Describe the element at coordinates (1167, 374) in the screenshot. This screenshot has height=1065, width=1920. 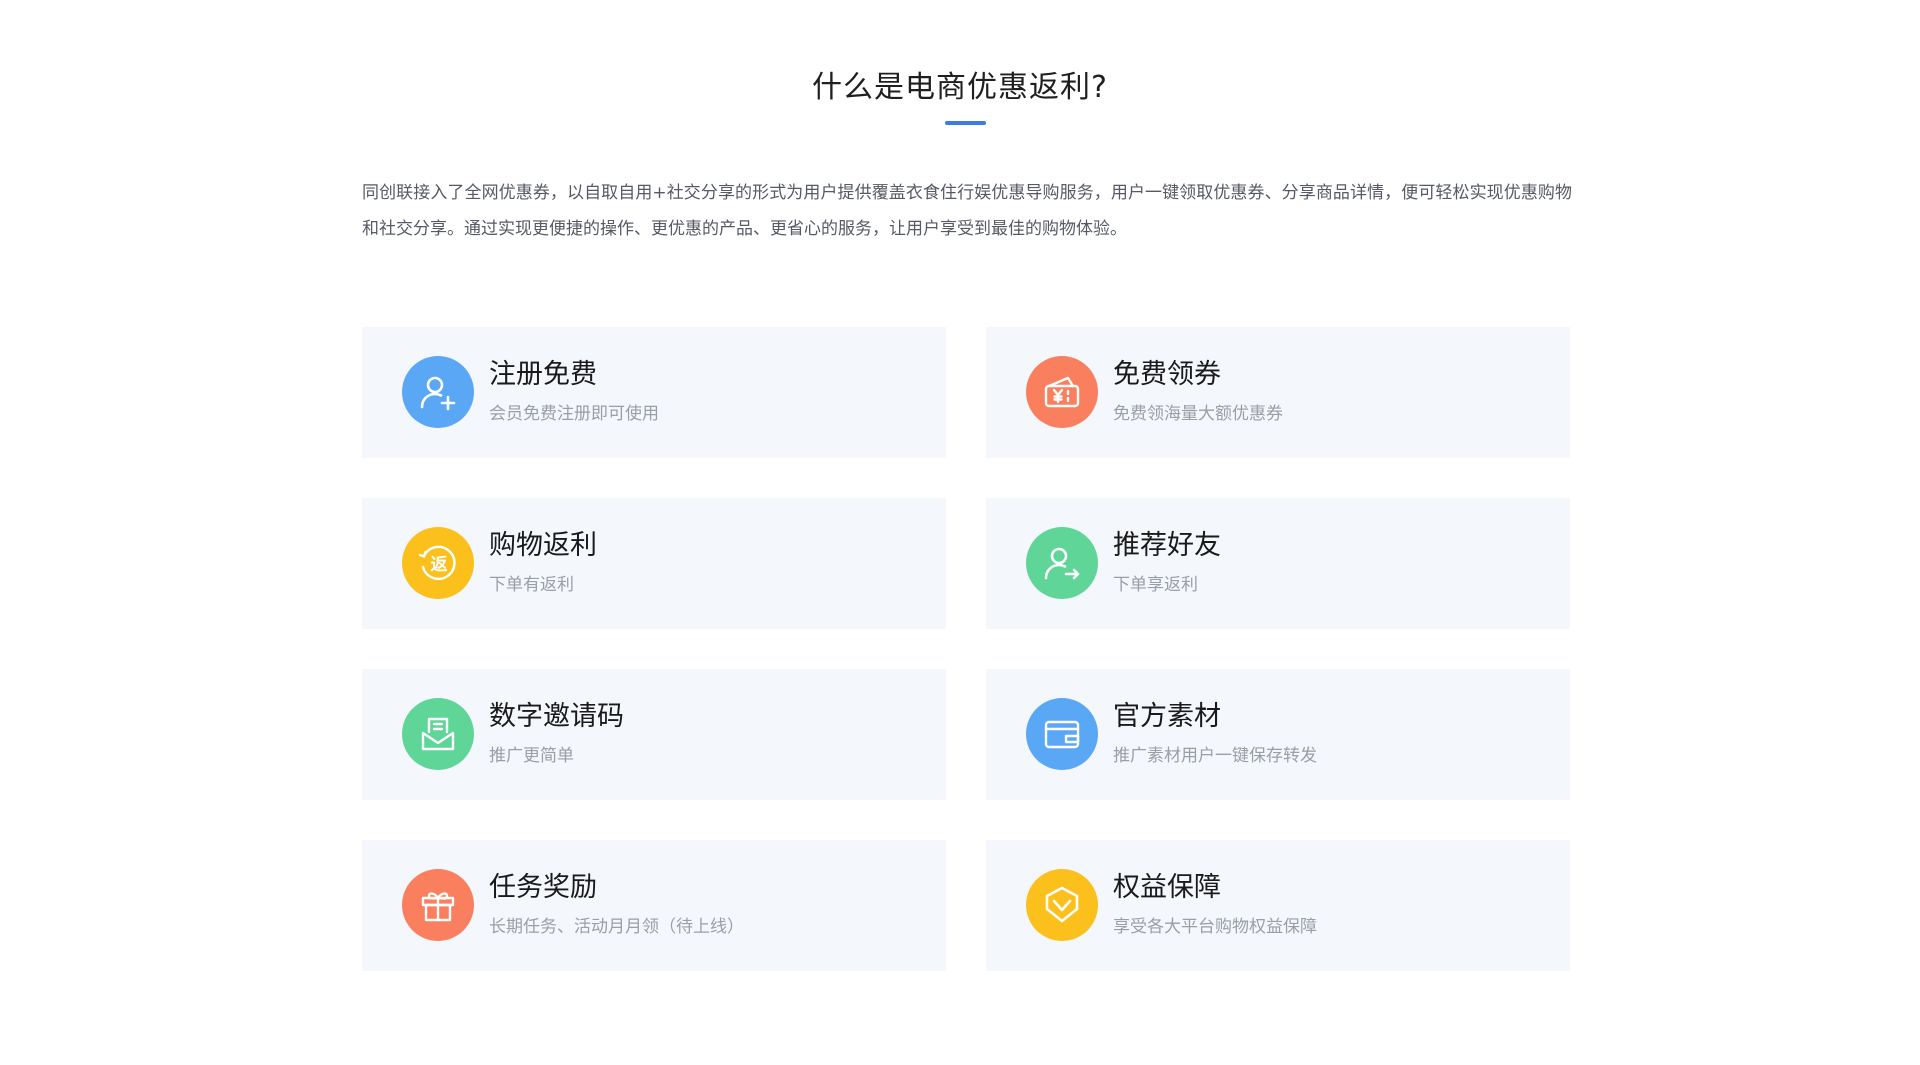
I see `feature-title: 免费领券` at that location.